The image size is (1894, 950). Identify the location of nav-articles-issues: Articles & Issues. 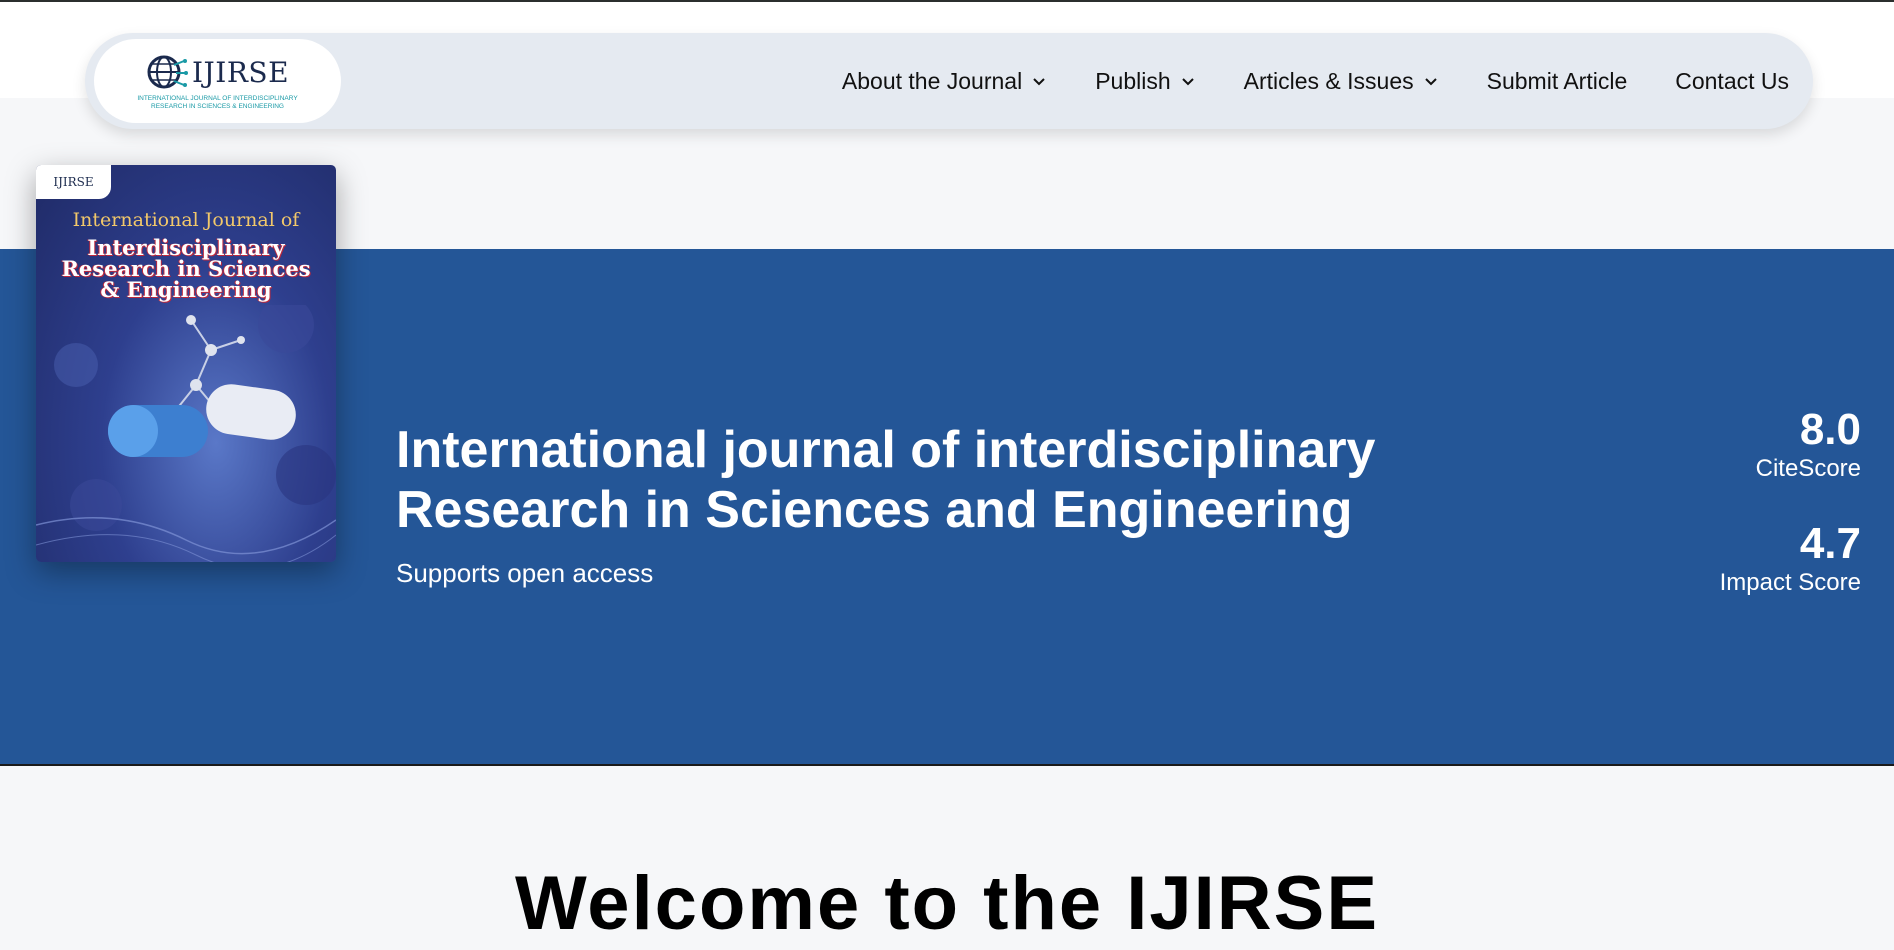
(1341, 81).